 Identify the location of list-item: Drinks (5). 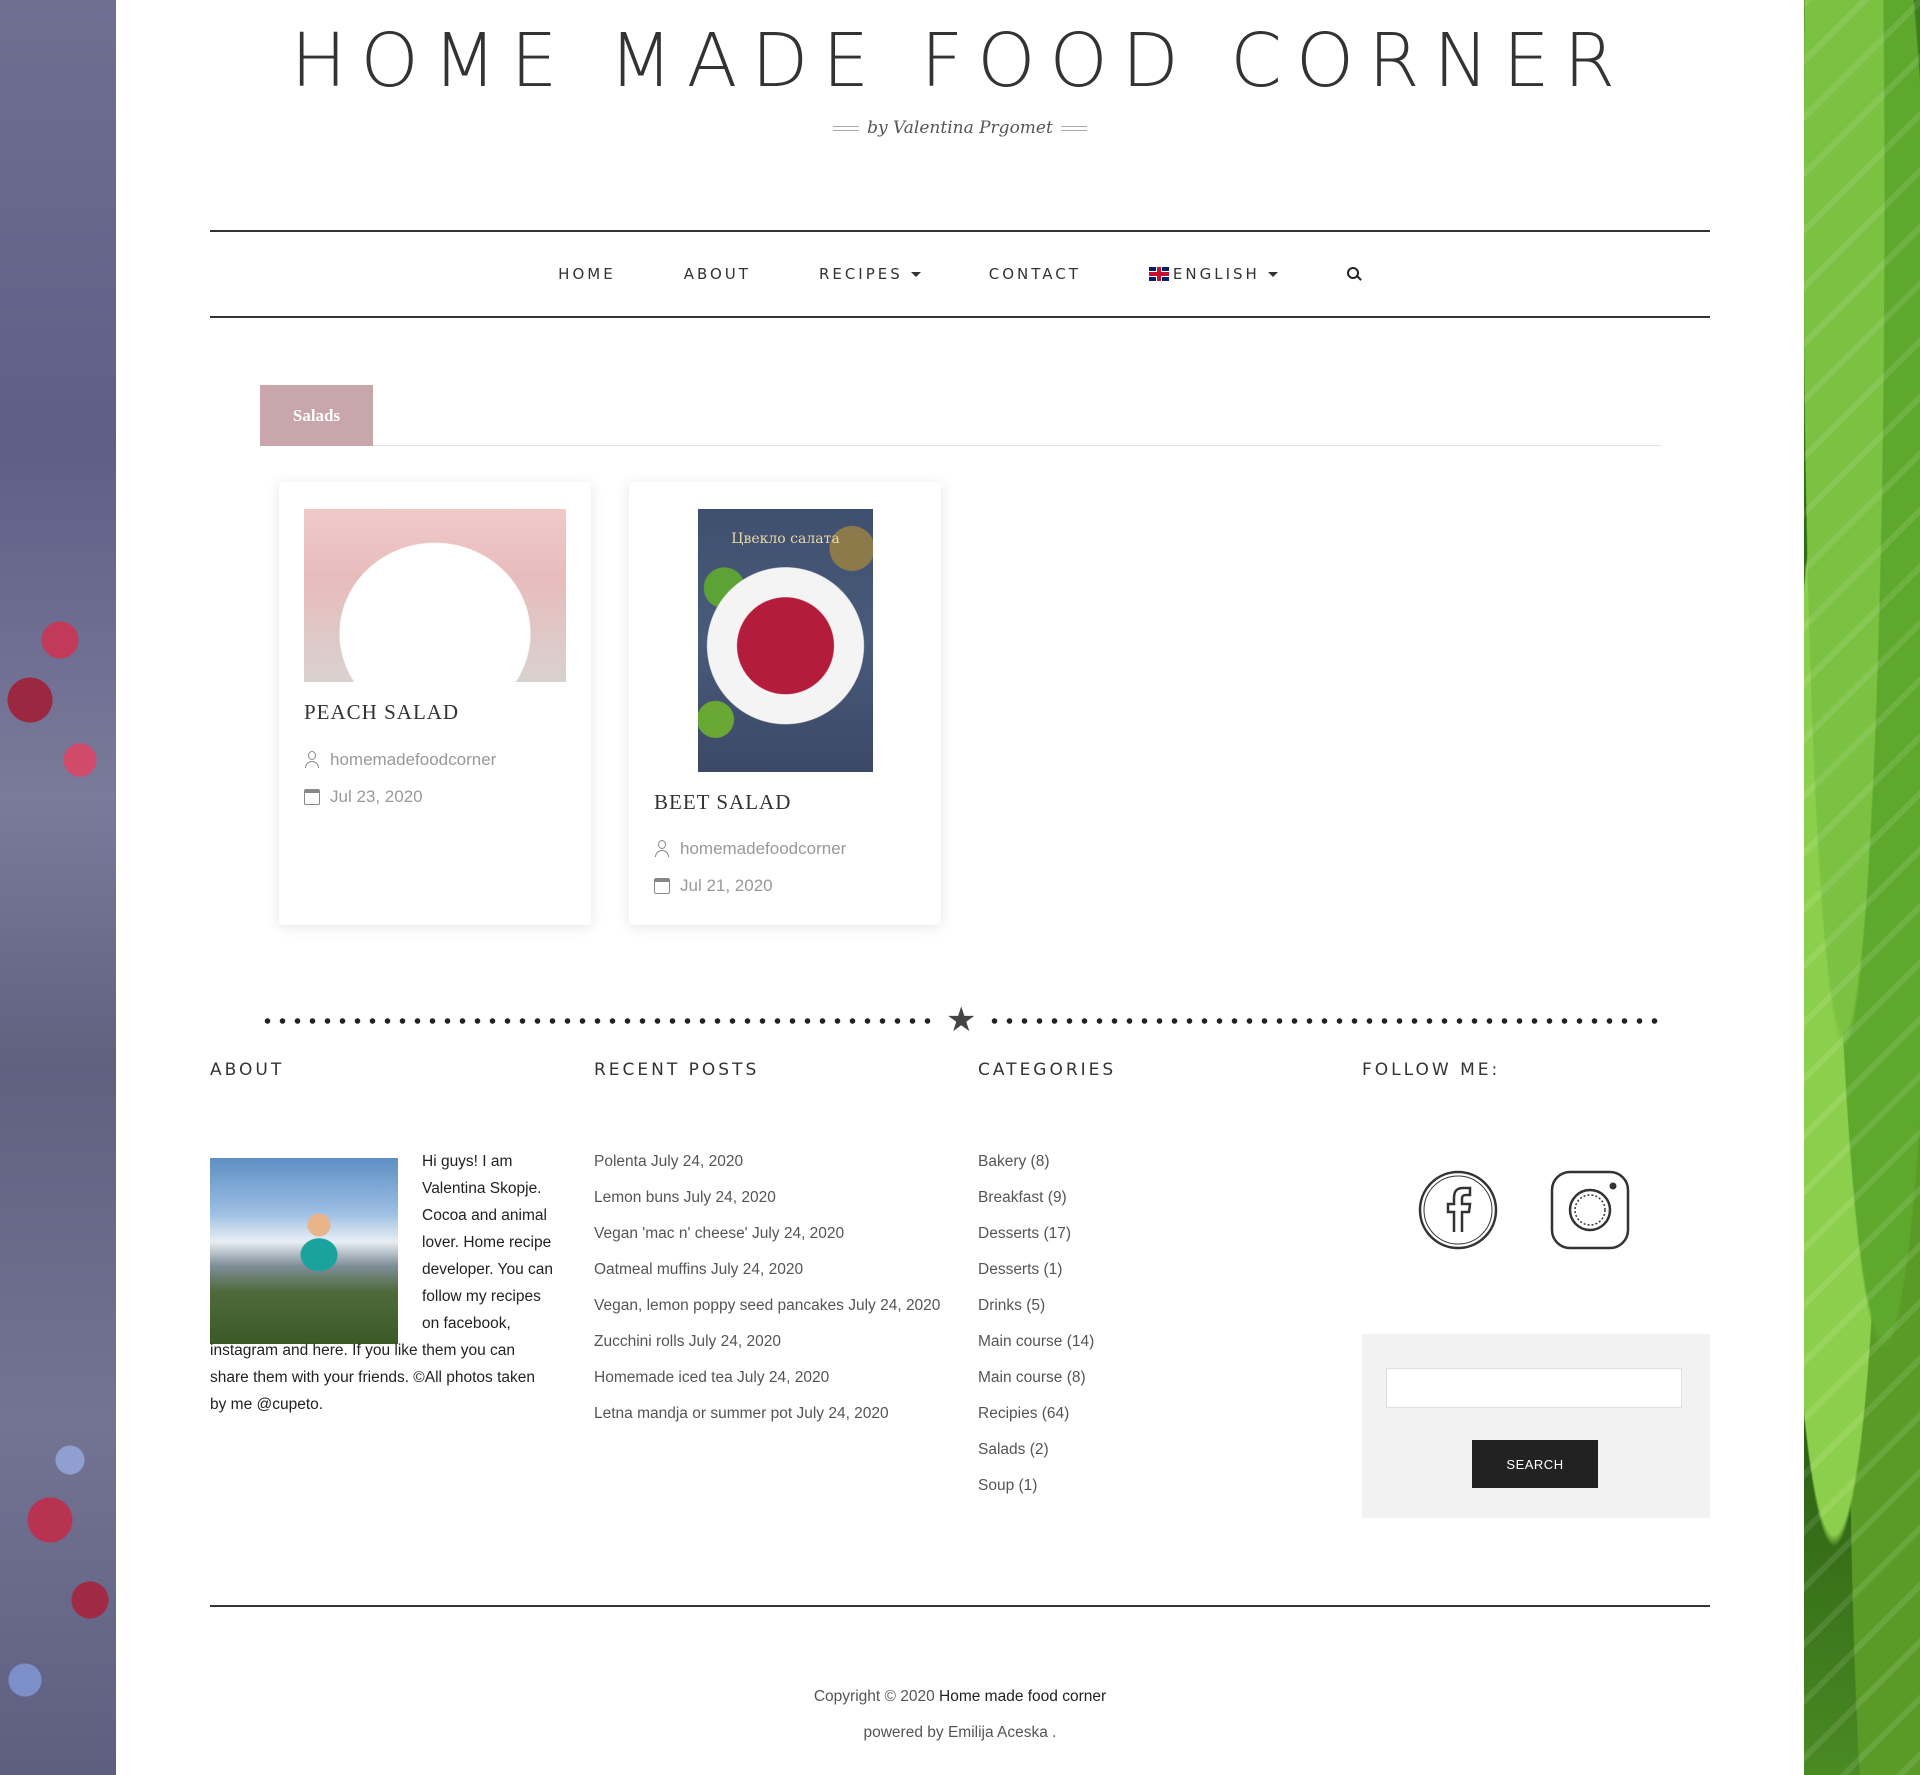
(1036, 1310).